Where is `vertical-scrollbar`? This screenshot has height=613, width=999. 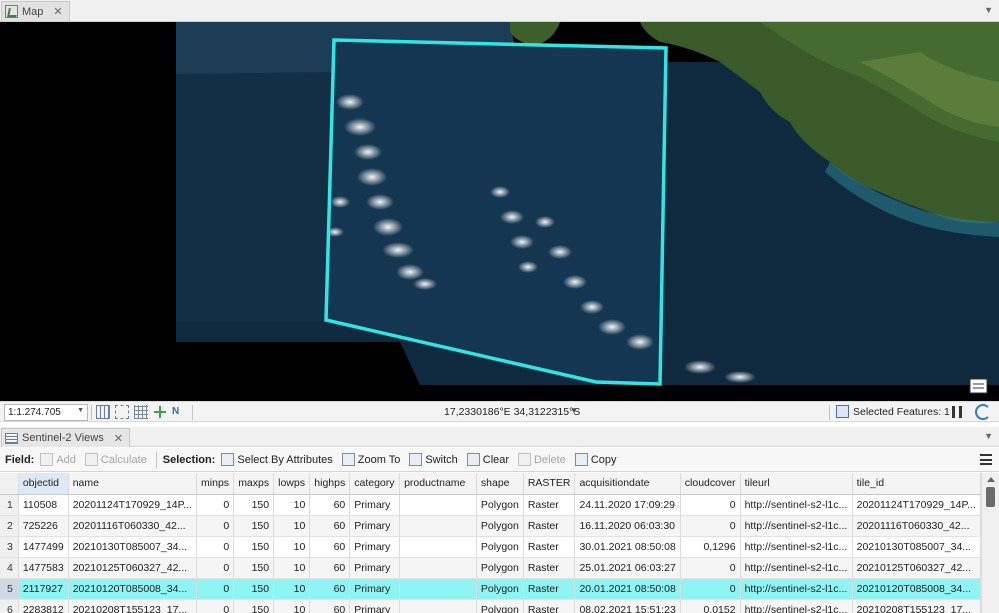 vertical-scrollbar is located at coordinates (990, 543).